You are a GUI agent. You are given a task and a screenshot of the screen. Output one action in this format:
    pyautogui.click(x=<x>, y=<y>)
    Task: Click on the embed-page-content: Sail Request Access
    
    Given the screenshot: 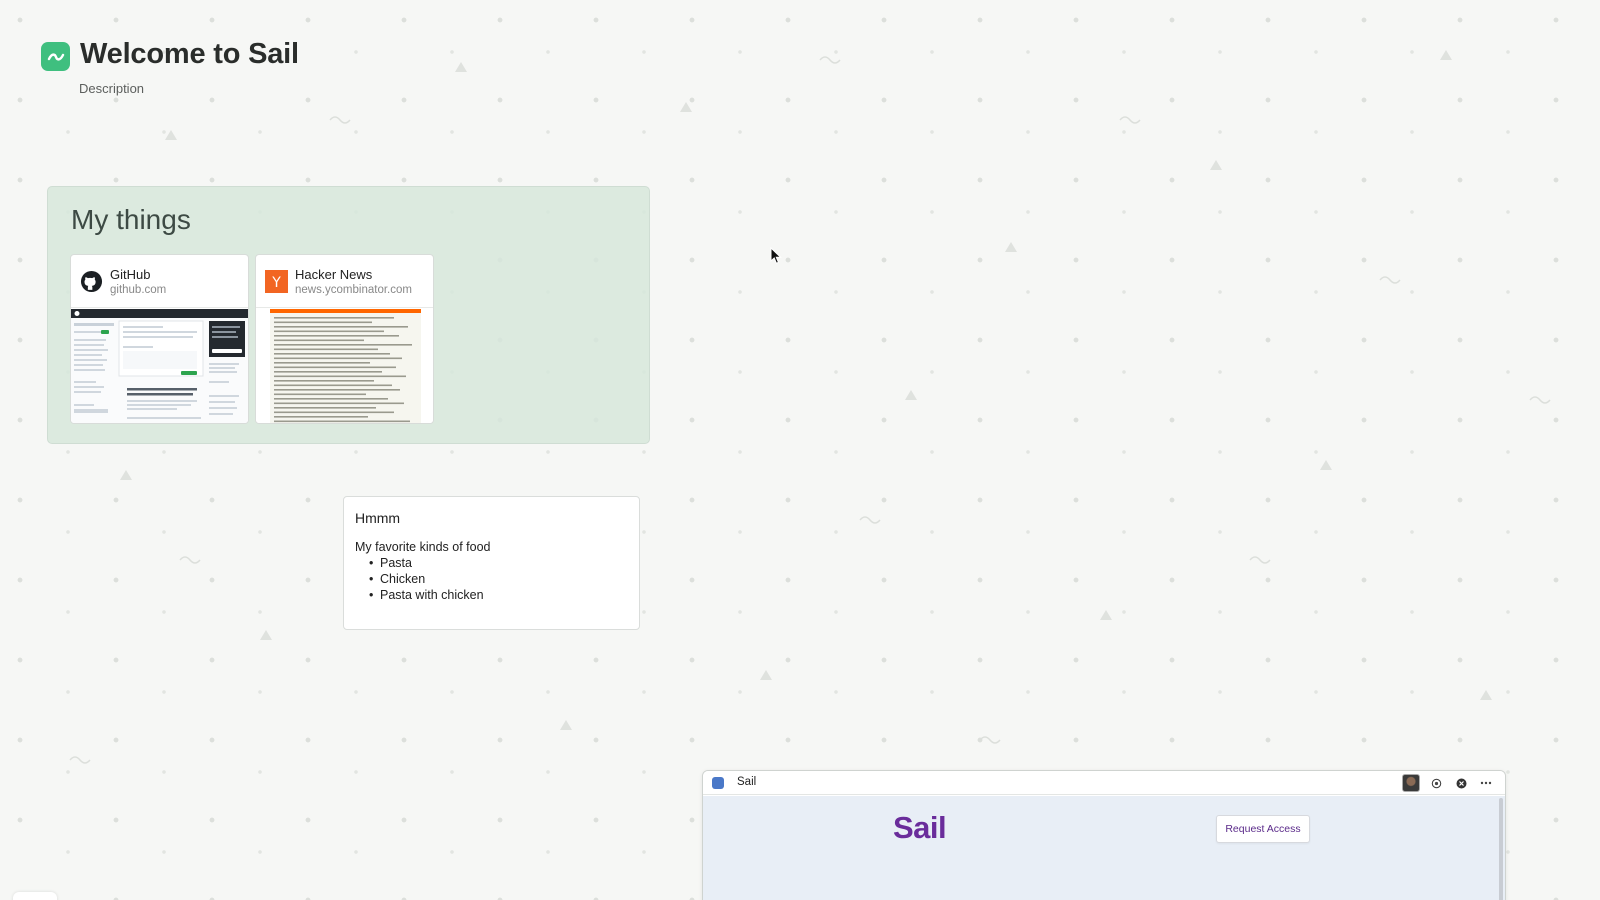 What is the action you would take?
    pyautogui.click(x=1104, y=848)
    